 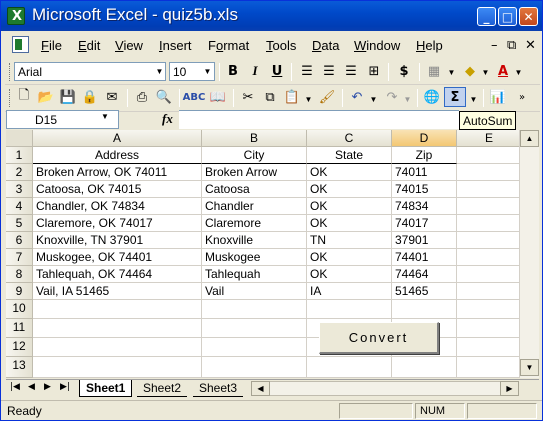 What do you see at coordinates (489, 309) in the screenshot?
I see `cell-e10` at bounding box center [489, 309].